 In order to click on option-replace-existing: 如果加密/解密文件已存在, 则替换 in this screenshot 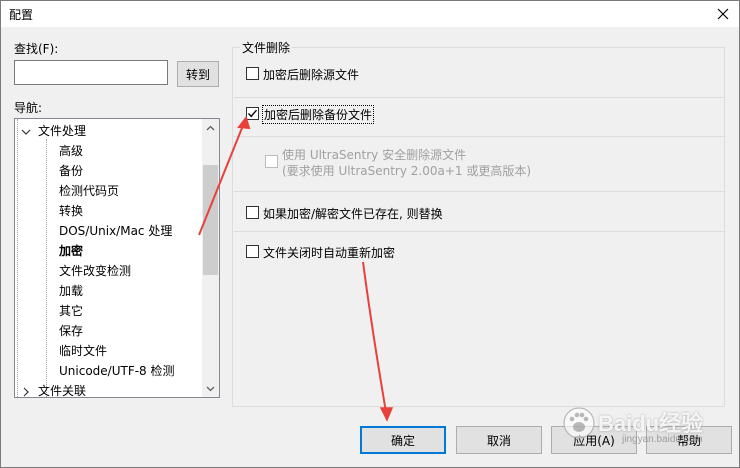, I will do `click(344, 213)`.